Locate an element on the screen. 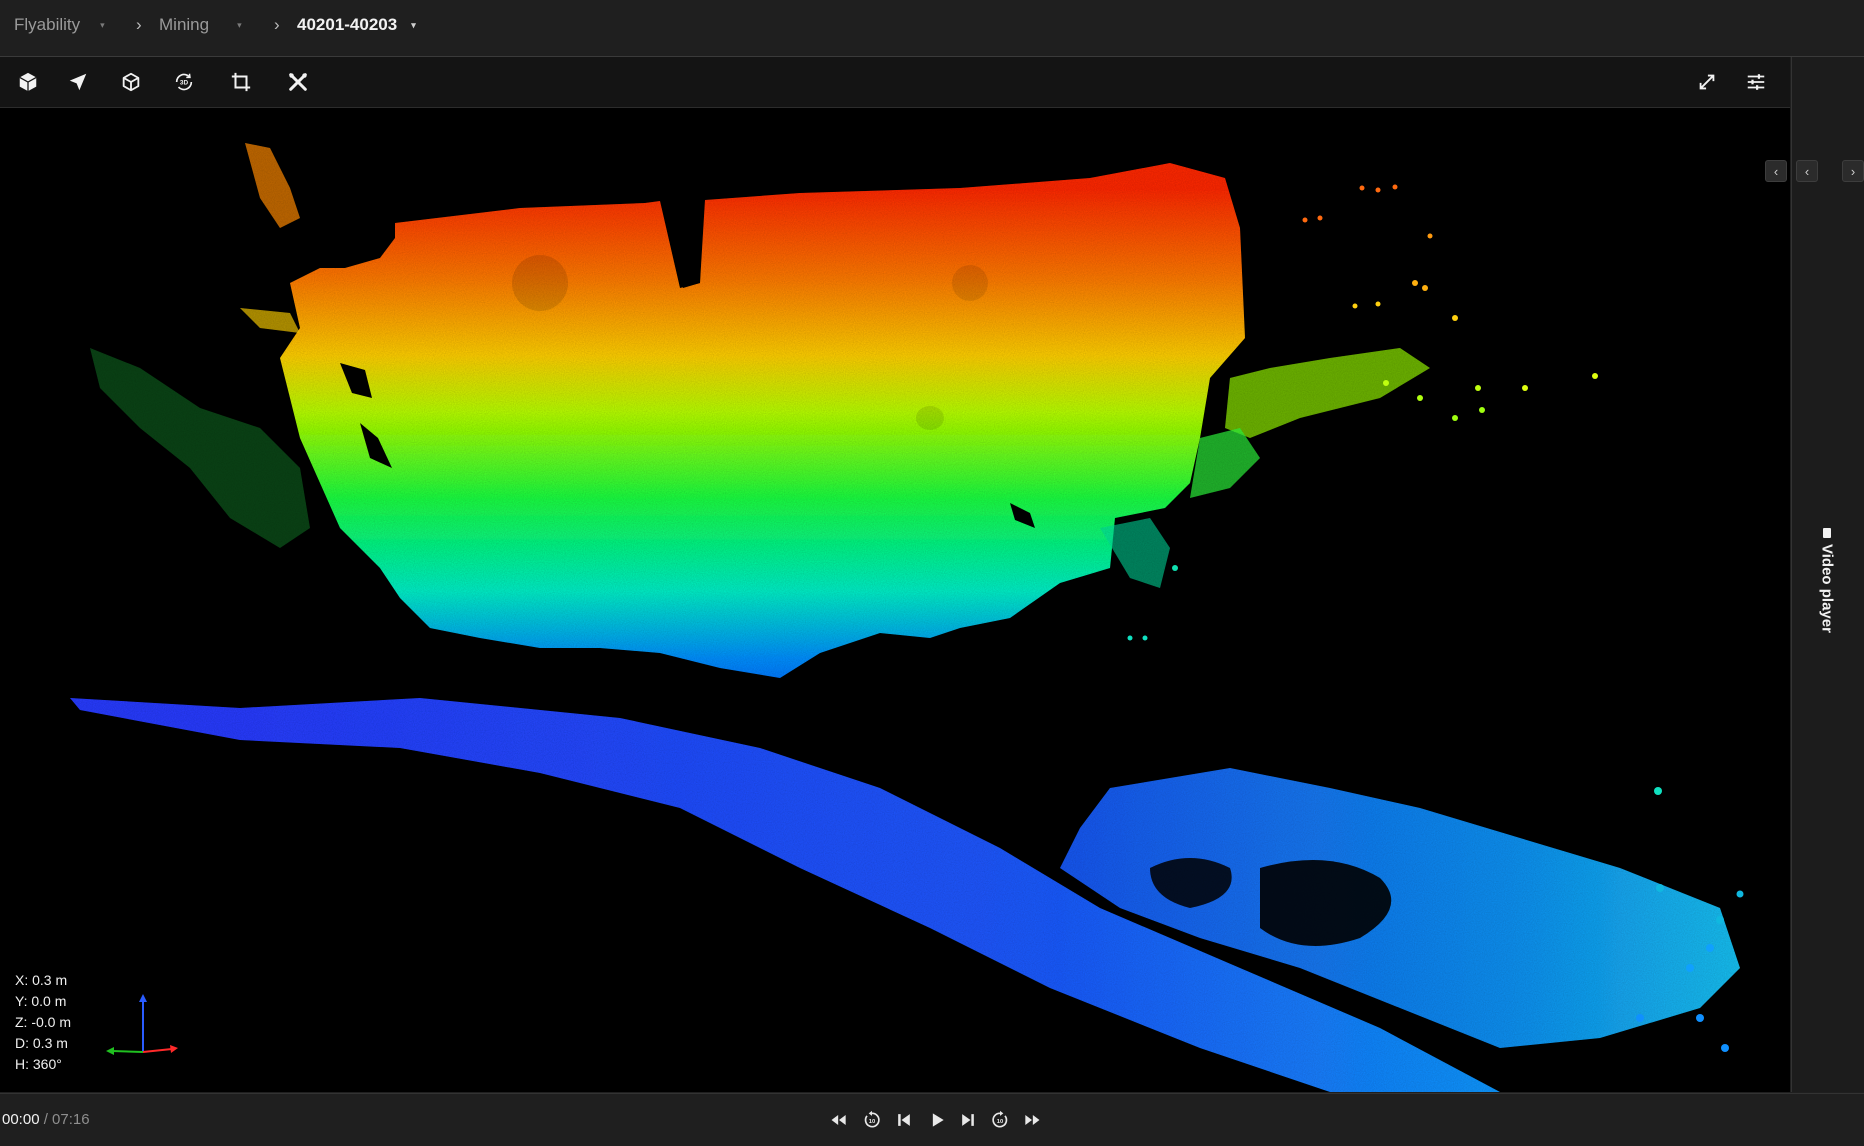 This screenshot has height=1146, width=1864. collapse-panel-button: ‹ is located at coordinates (1807, 171).